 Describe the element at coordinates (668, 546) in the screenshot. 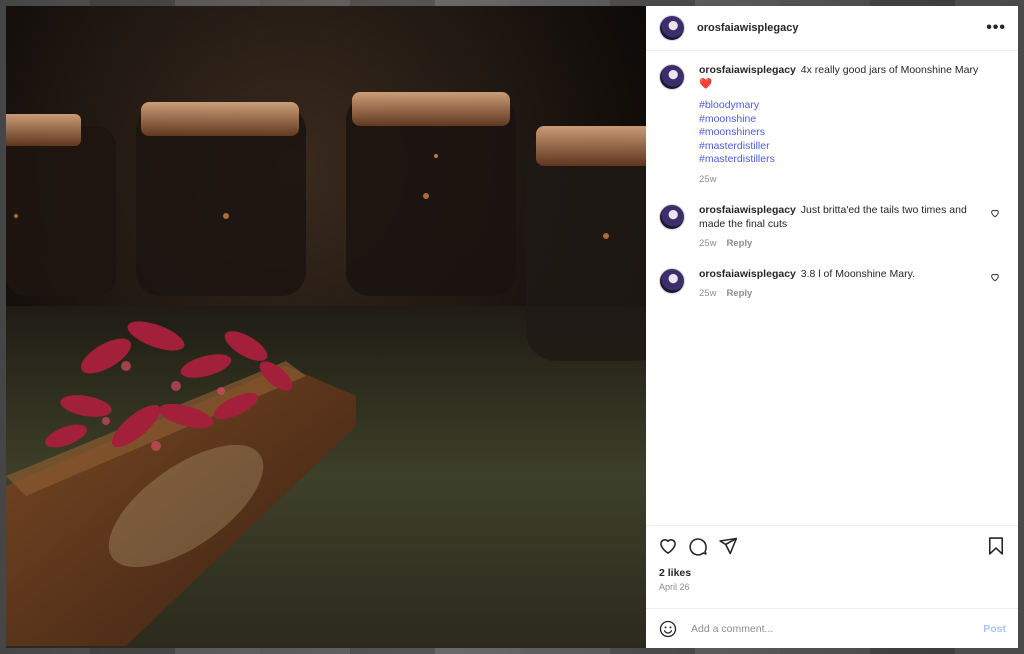

I see `heart-icon` at that location.